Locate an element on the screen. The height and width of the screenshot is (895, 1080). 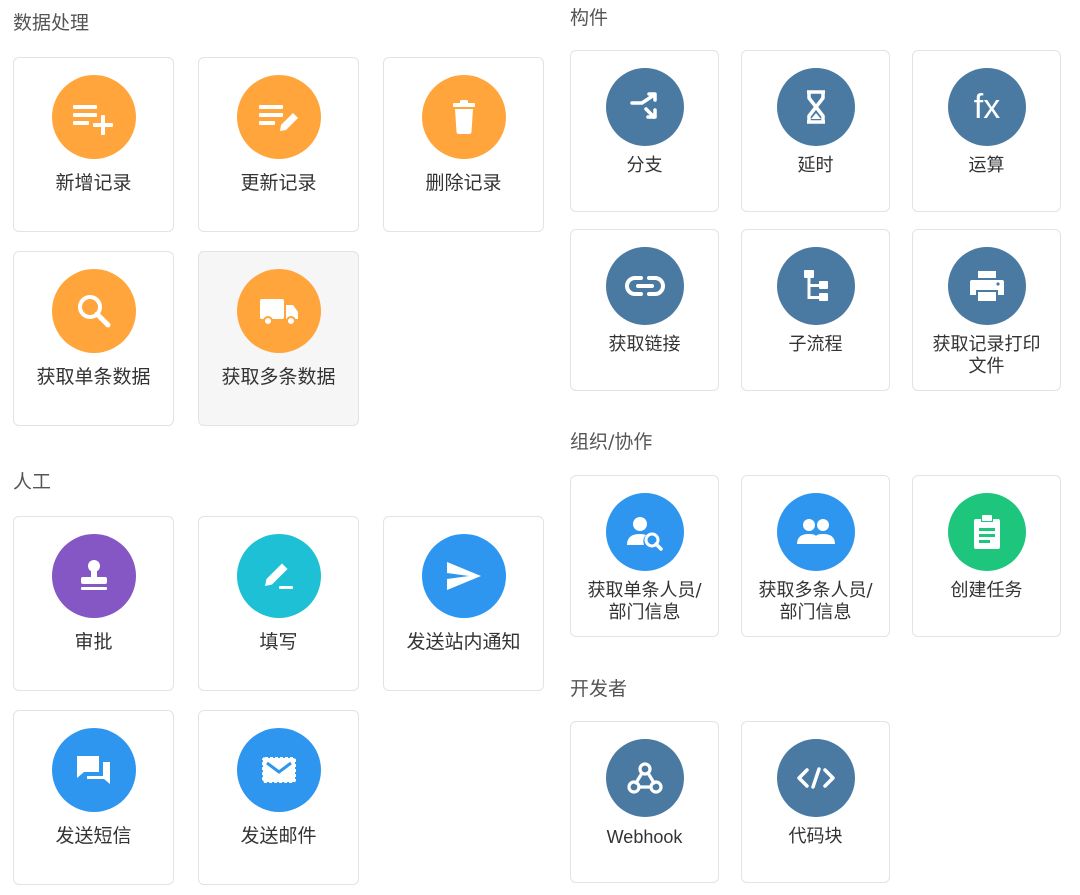
truck-icon is located at coordinates (279, 311).